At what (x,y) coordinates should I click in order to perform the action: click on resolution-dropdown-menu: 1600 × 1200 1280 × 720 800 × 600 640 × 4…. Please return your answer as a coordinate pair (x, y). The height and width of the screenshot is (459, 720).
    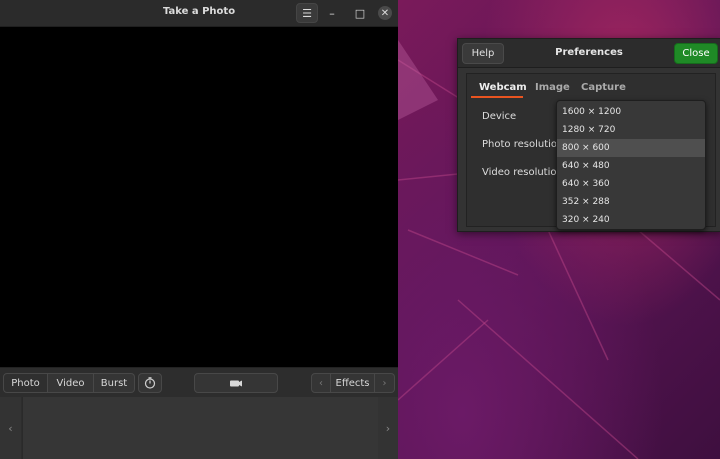
    Looking at the image, I should click on (631, 165).